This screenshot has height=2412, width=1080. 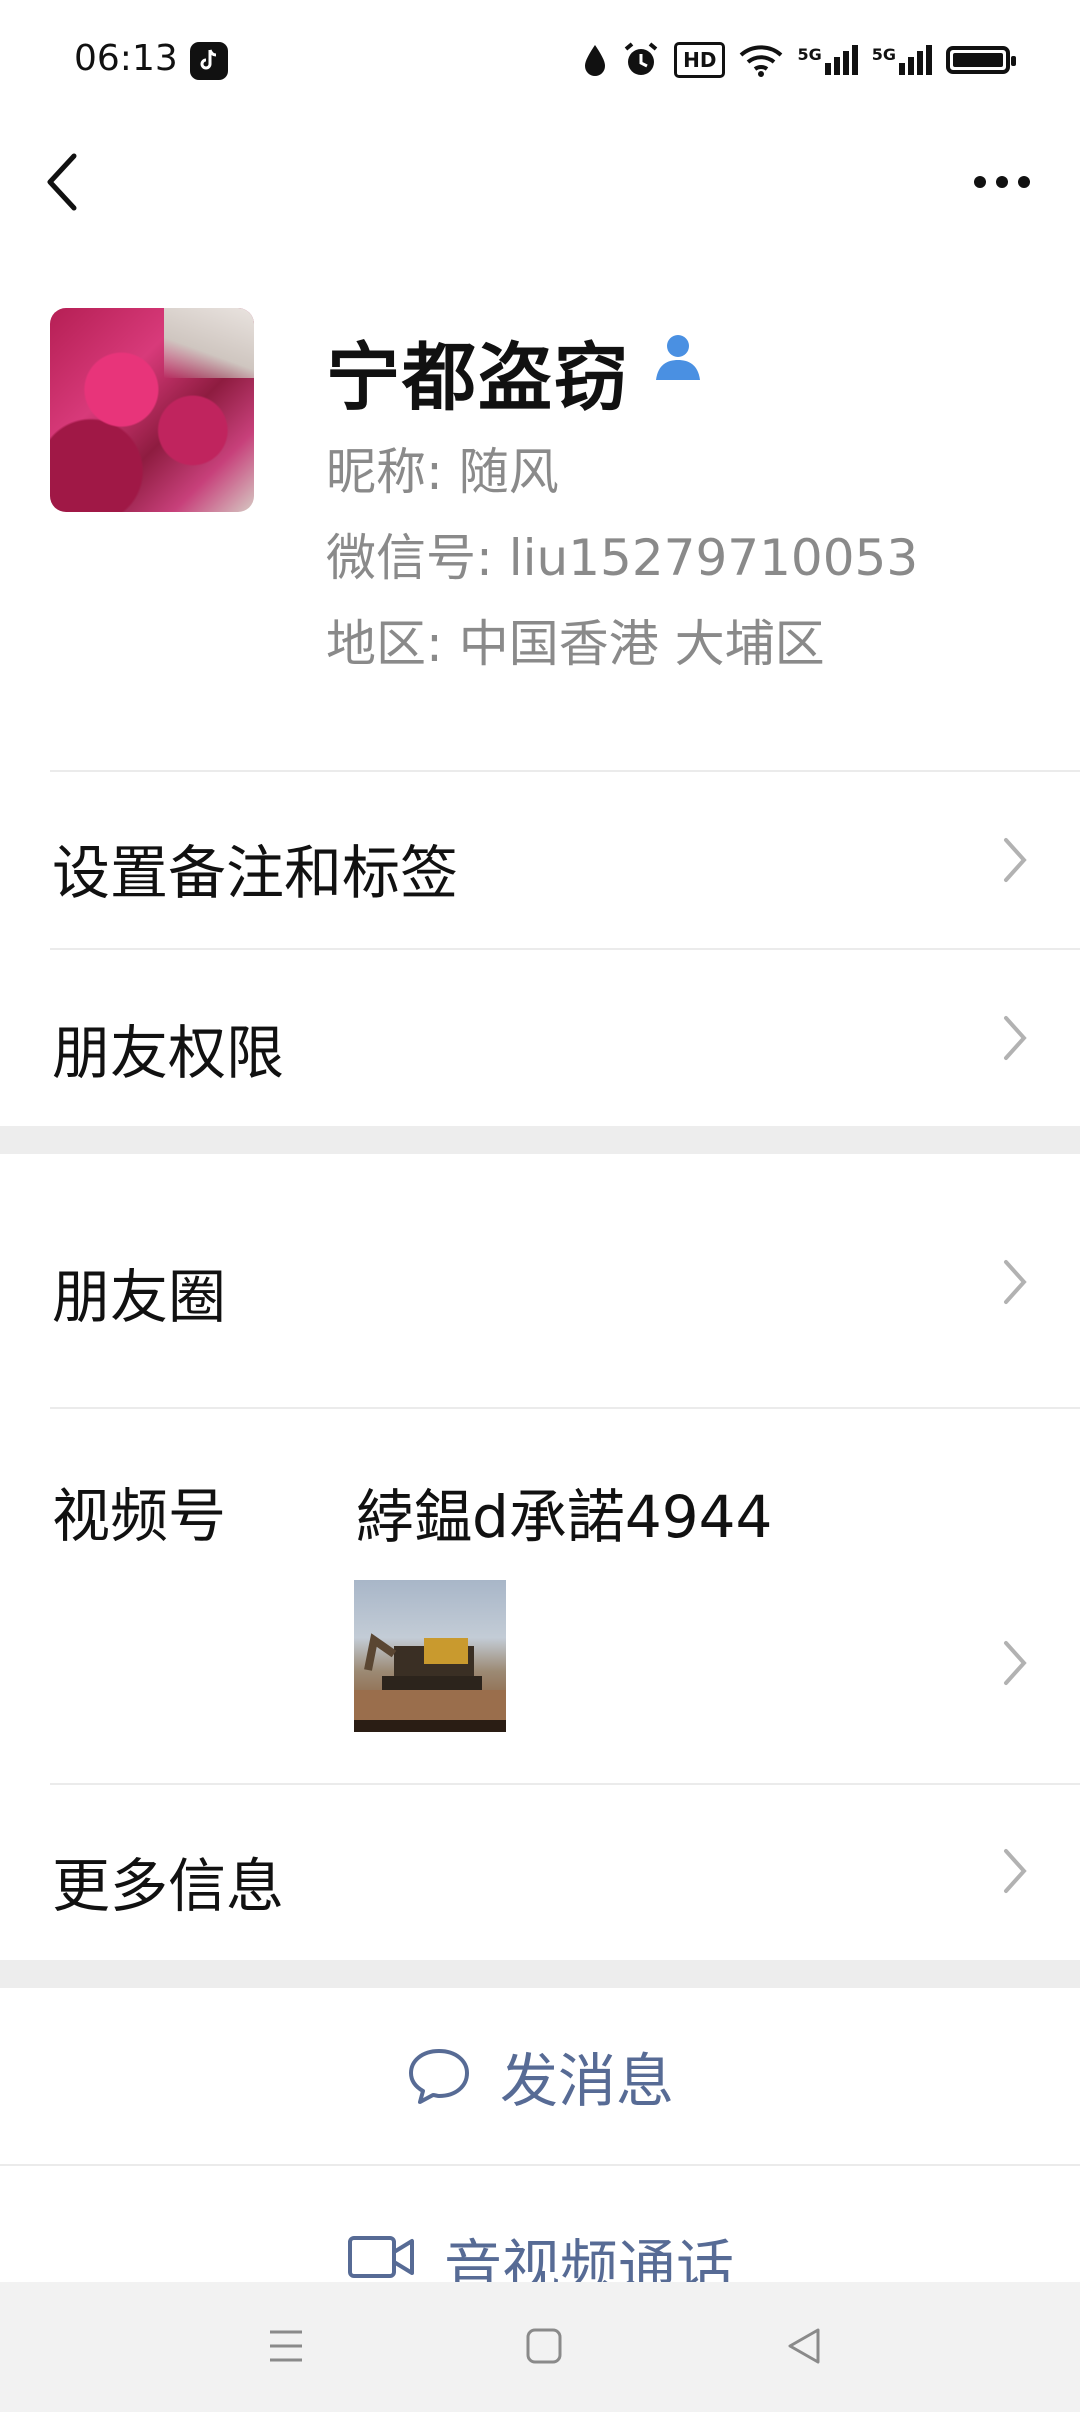 What do you see at coordinates (255, 873) in the screenshot?
I see `remark-tags-label: 设置备注和标签` at bounding box center [255, 873].